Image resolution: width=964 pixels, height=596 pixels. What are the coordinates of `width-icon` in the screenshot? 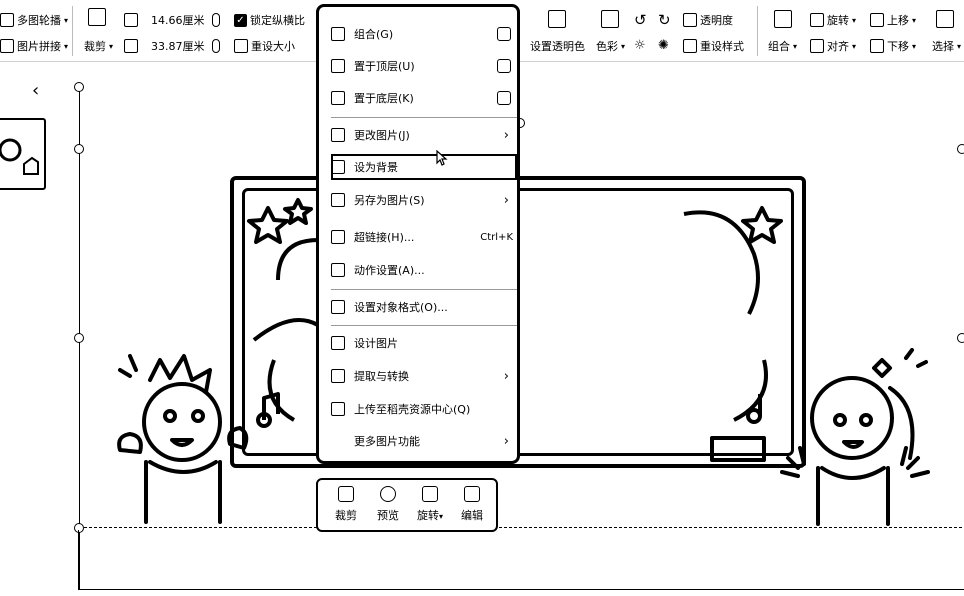 It's located at (131, 46).